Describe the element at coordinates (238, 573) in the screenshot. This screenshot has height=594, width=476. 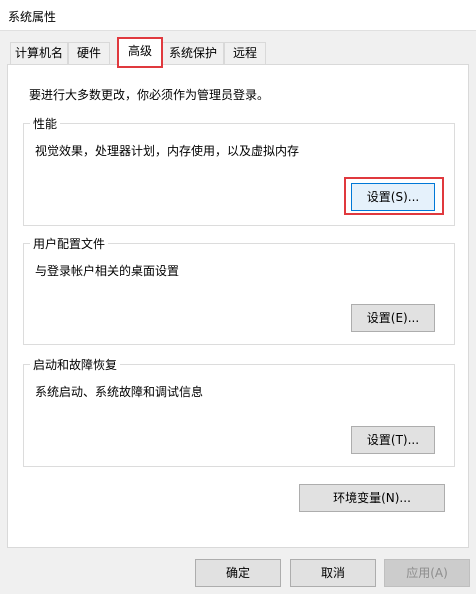
I see `ok-button: 确定` at that location.